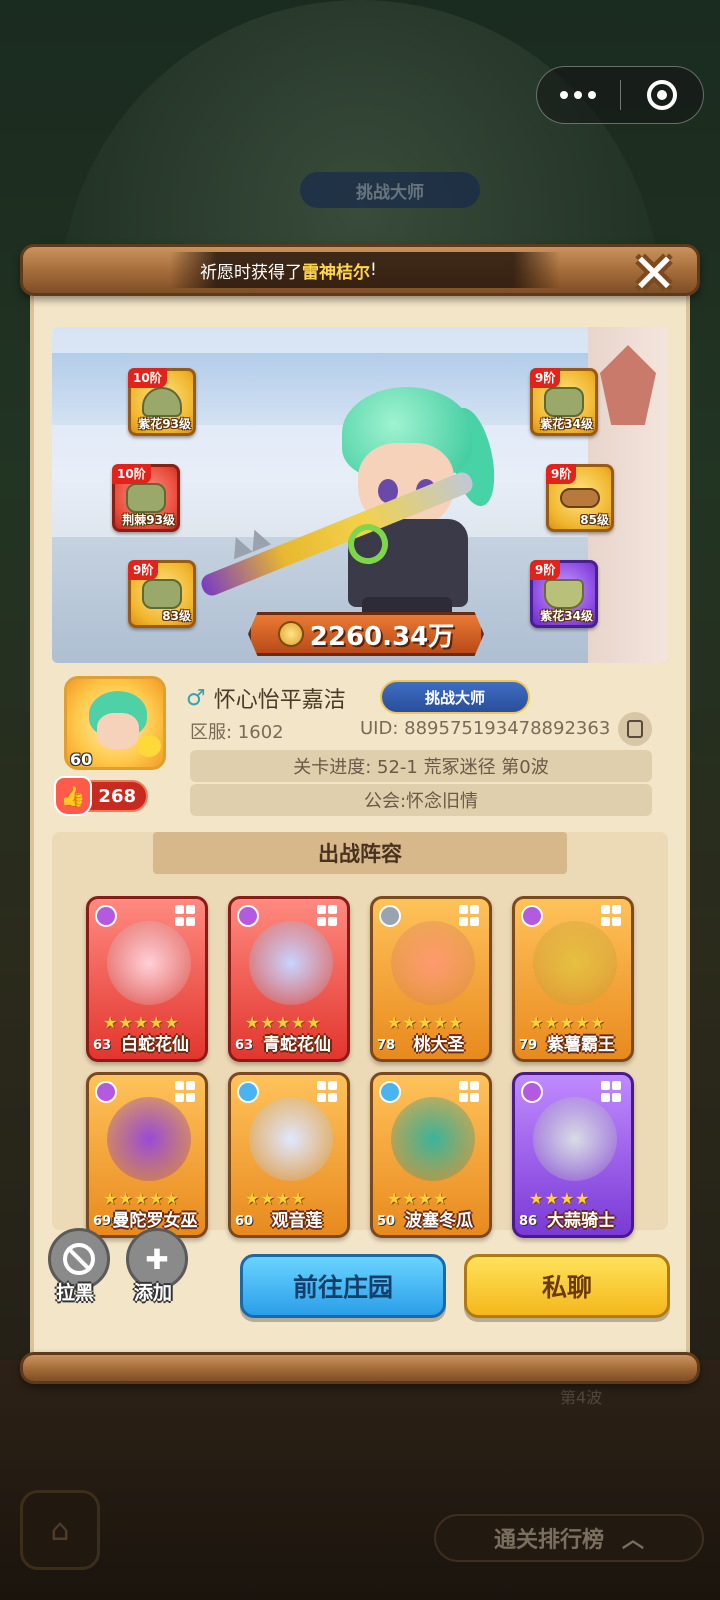 Image resolution: width=720 pixels, height=1600 pixels. I want to click on glove-icon, so click(146, 498).